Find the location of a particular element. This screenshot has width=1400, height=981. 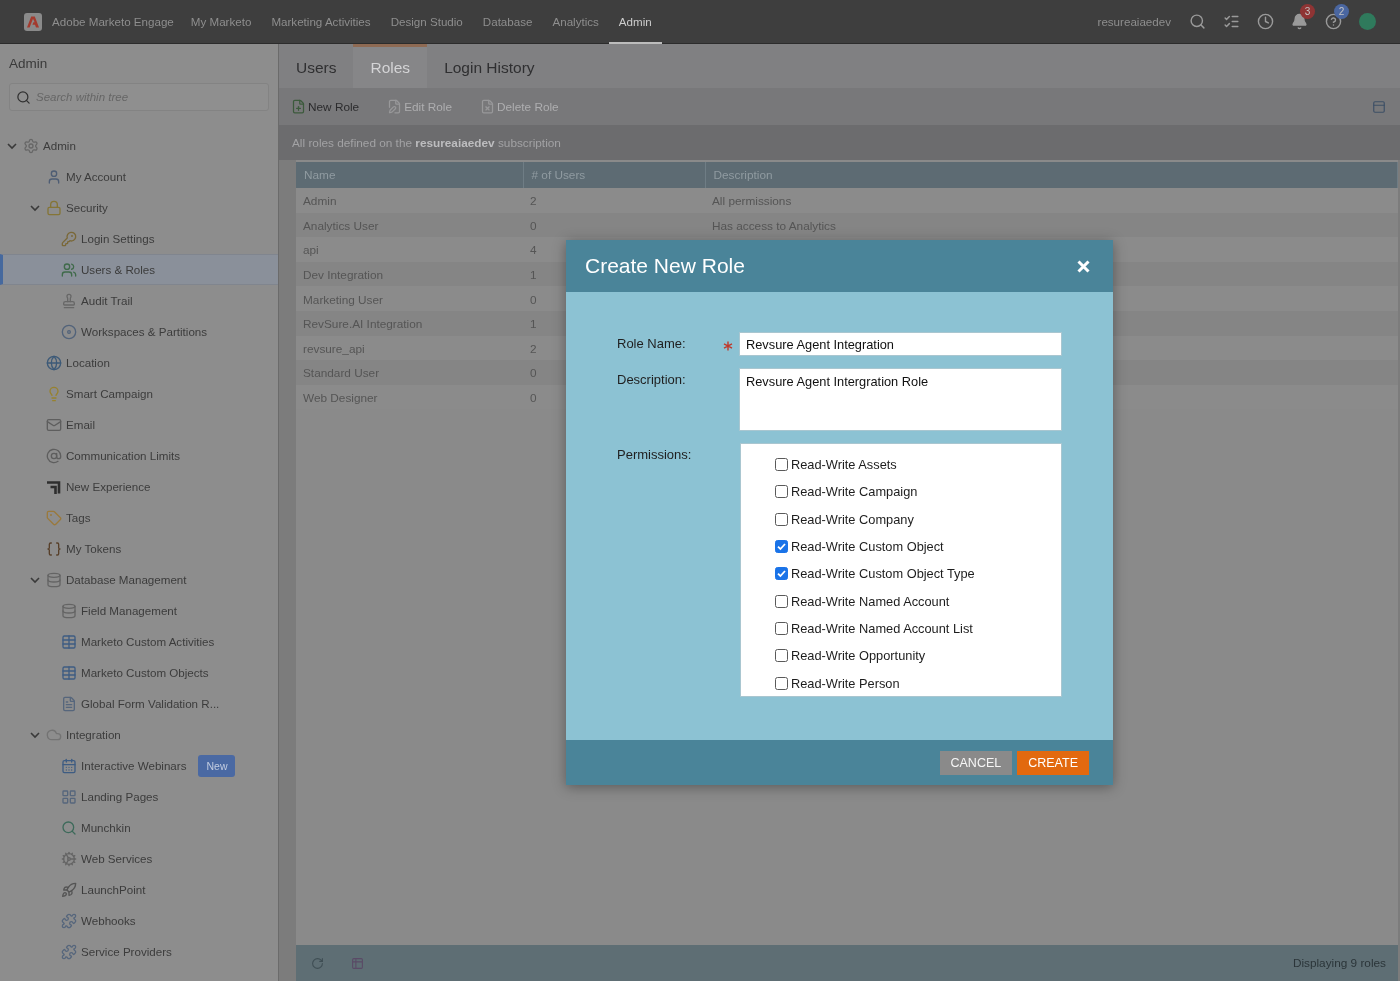

key-icon is located at coordinates (69, 238).